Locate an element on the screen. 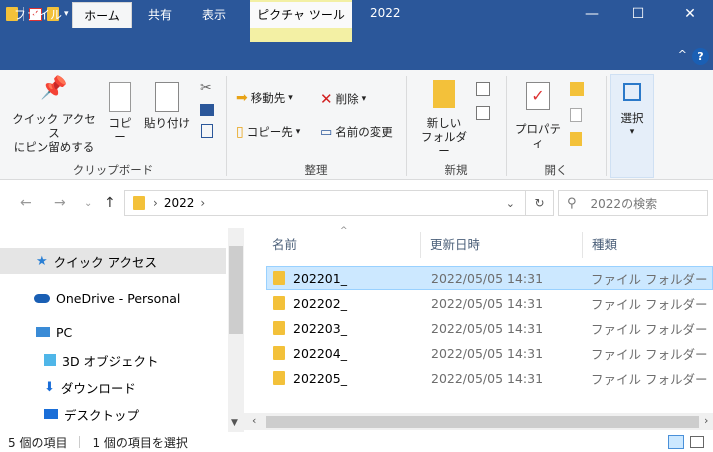  up-button: ↑ is located at coordinates (110, 203).